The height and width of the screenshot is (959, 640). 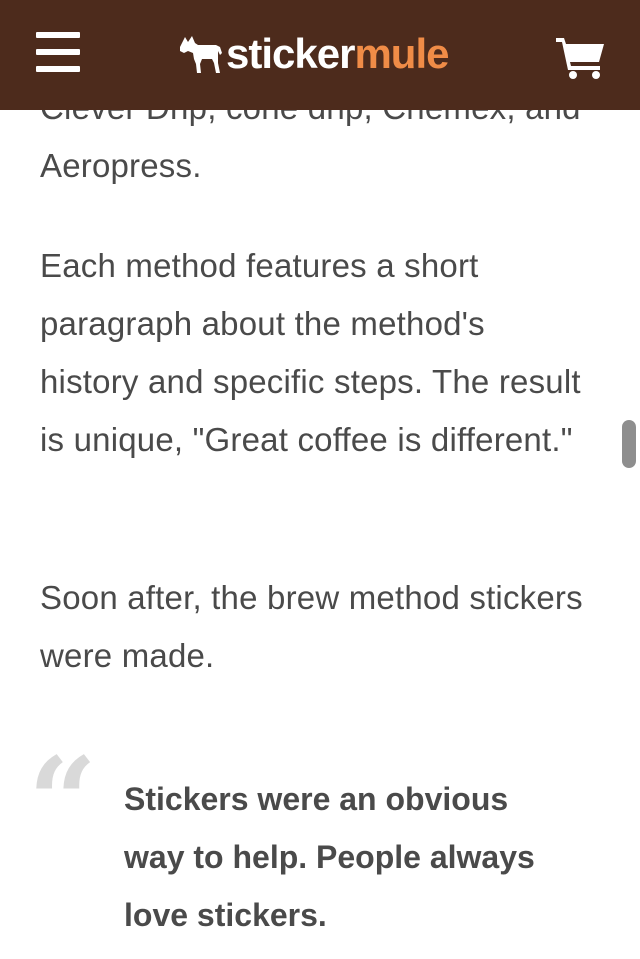 I want to click on site-header: sticker mule, so click(x=320, y=55).